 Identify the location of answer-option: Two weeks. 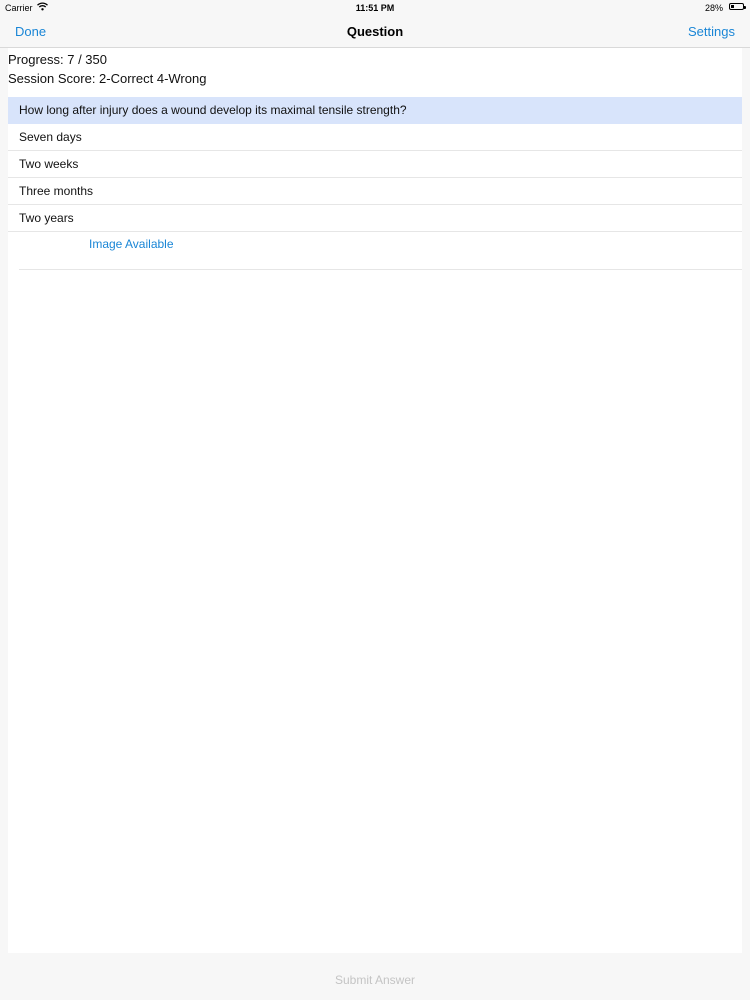
(375, 164).